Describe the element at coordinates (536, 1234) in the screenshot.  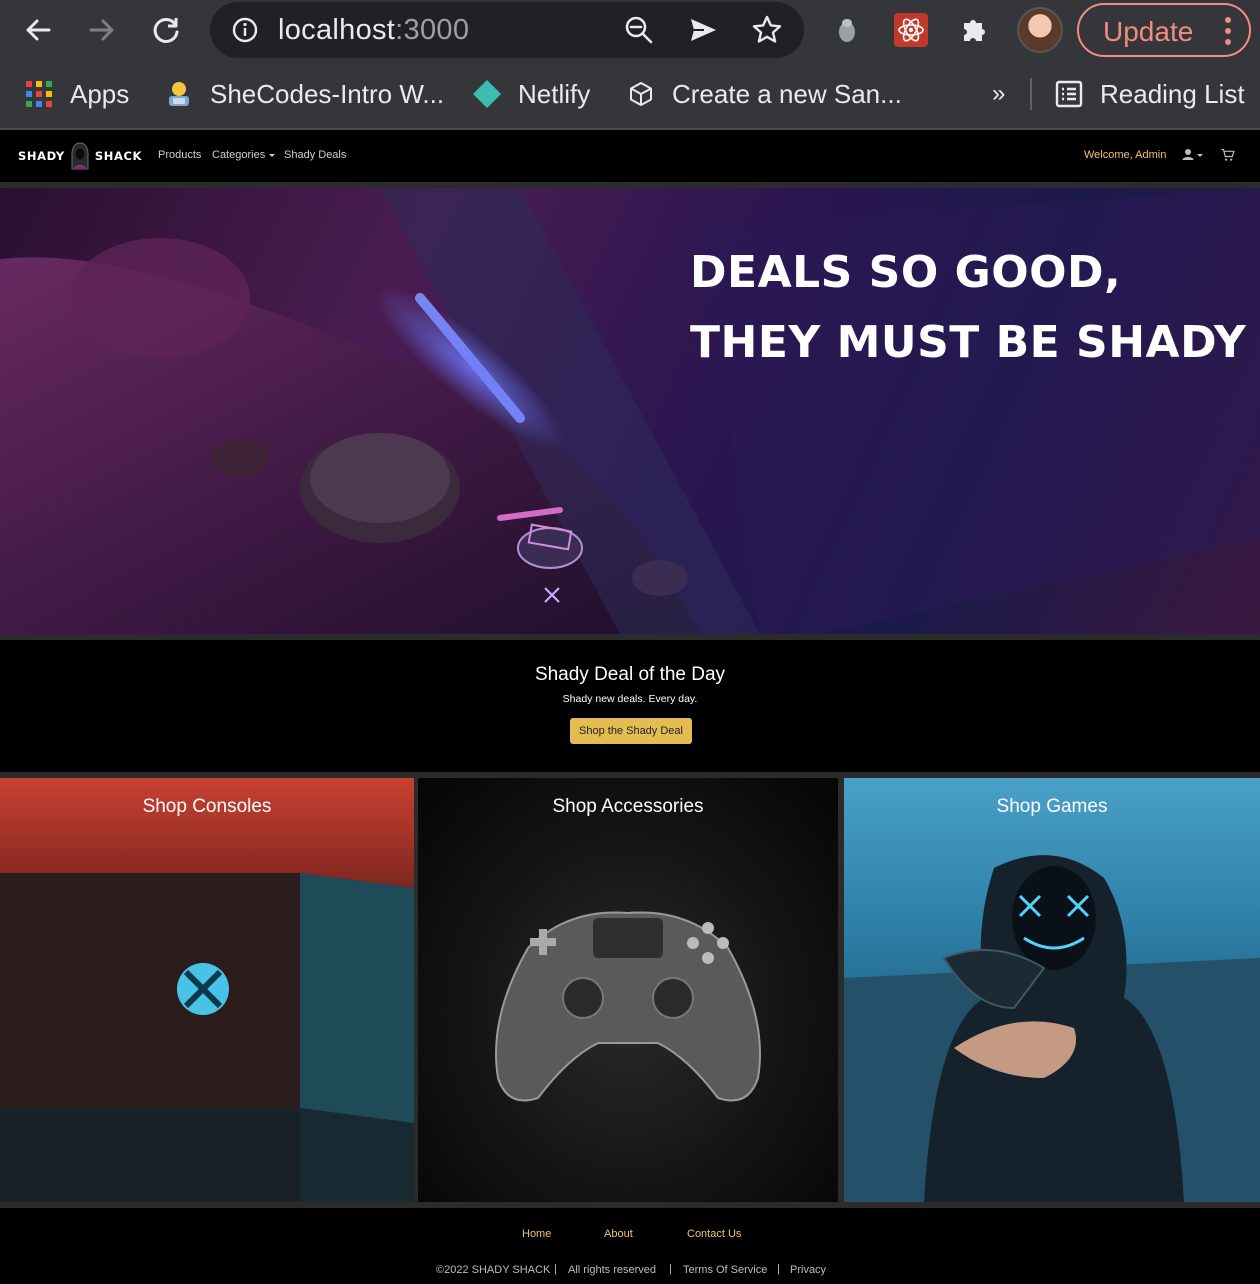
I see `footer-link-home: Home` at that location.